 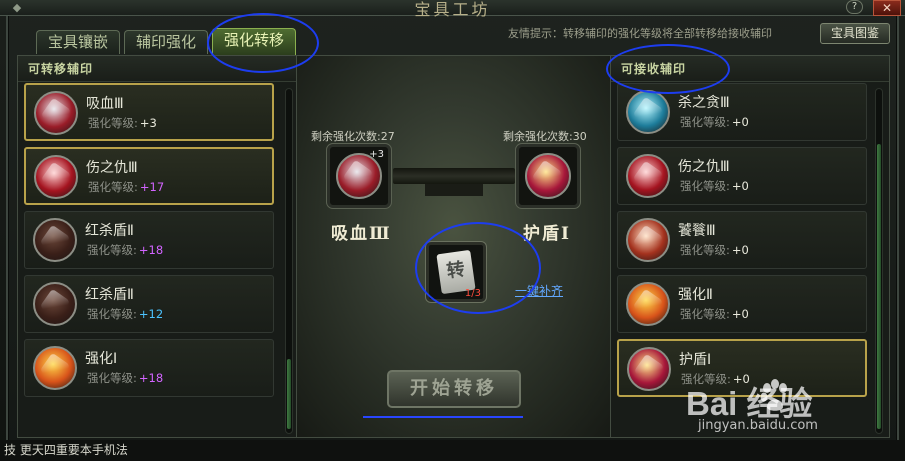 What do you see at coordinates (742, 304) in the screenshot?
I see `seal-row: 强化Ⅱ 强化等级: +0` at bounding box center [742, 304].